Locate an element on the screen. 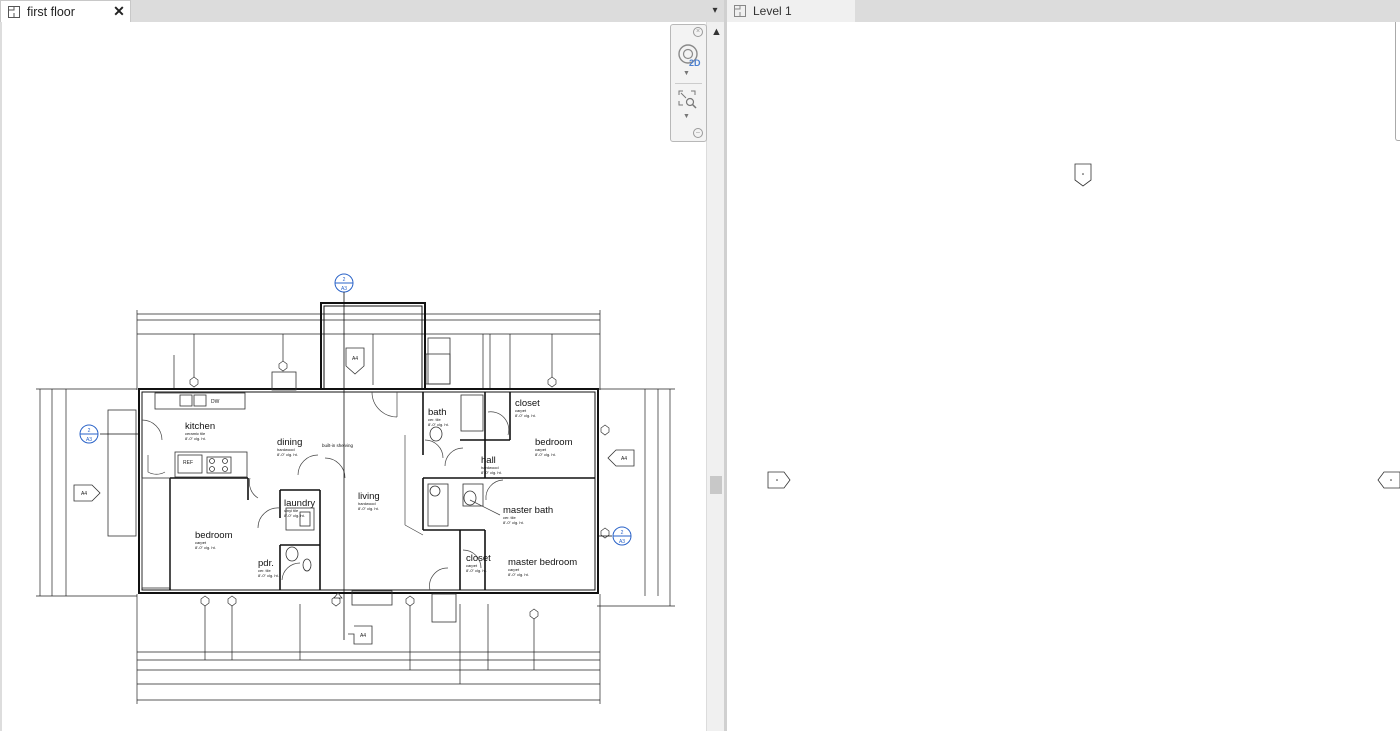 The width and height of the screenshot is (1400, 731). elevation-tag-north: A4 is located at coordinates (355, 359).